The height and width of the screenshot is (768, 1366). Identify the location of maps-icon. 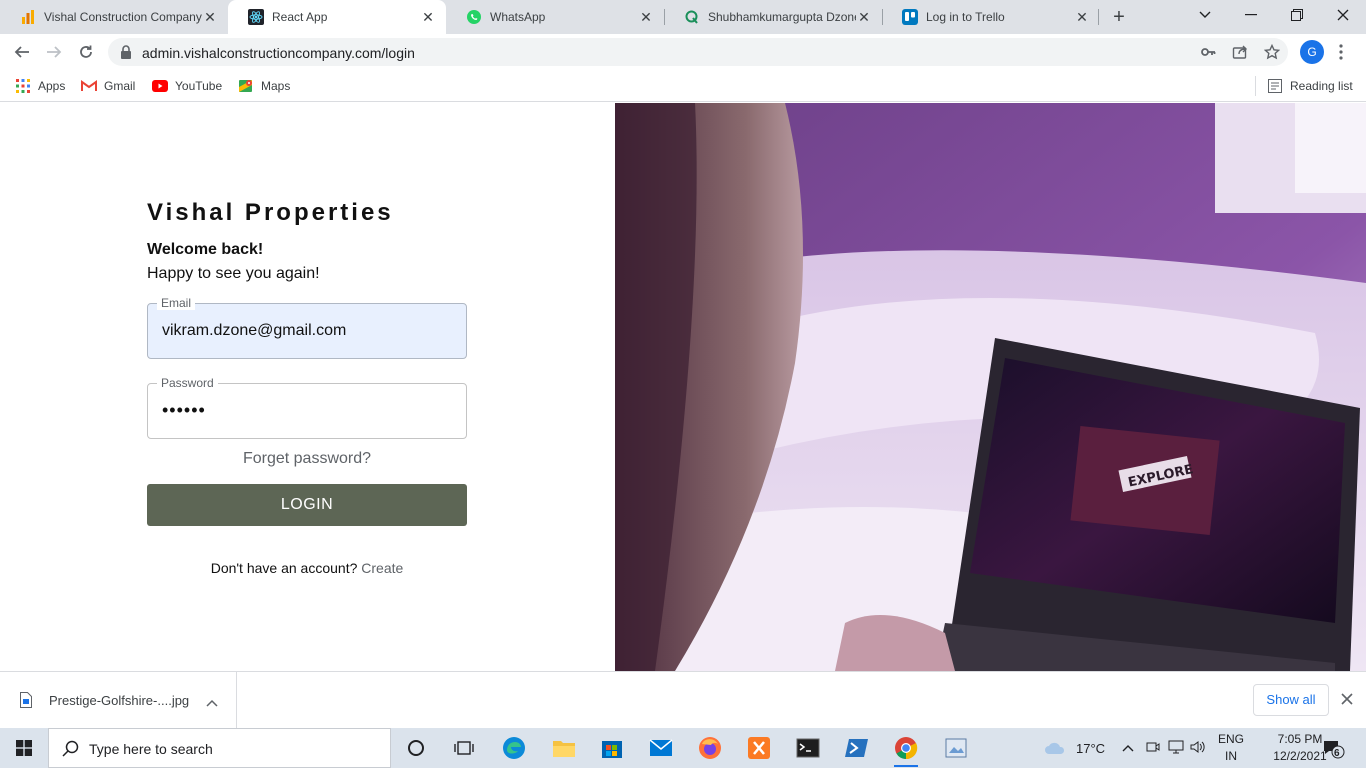
(246, 86).